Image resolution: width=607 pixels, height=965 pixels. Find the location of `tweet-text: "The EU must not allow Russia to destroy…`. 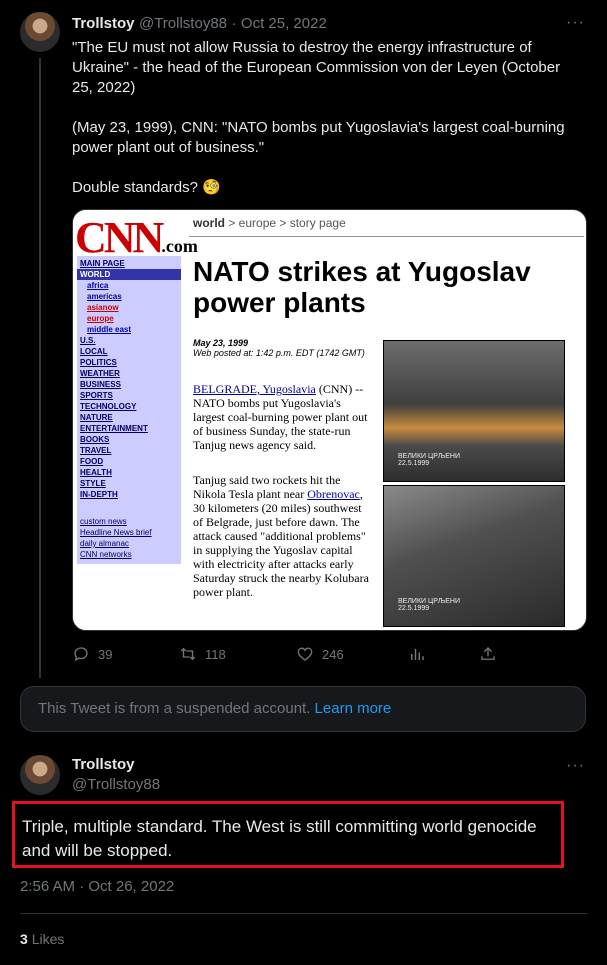

tweet-text: "The EU must not allow Russia to destroy… is located at coordinates (318, 117).